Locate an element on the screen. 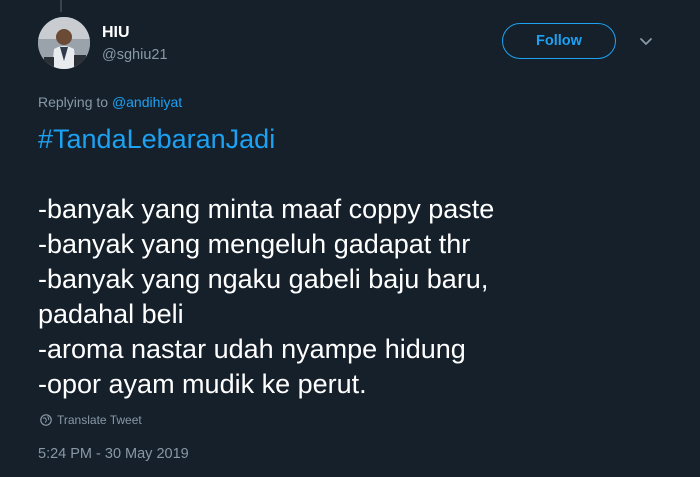  follow-button: Follow is located at coordinates (559, 41).